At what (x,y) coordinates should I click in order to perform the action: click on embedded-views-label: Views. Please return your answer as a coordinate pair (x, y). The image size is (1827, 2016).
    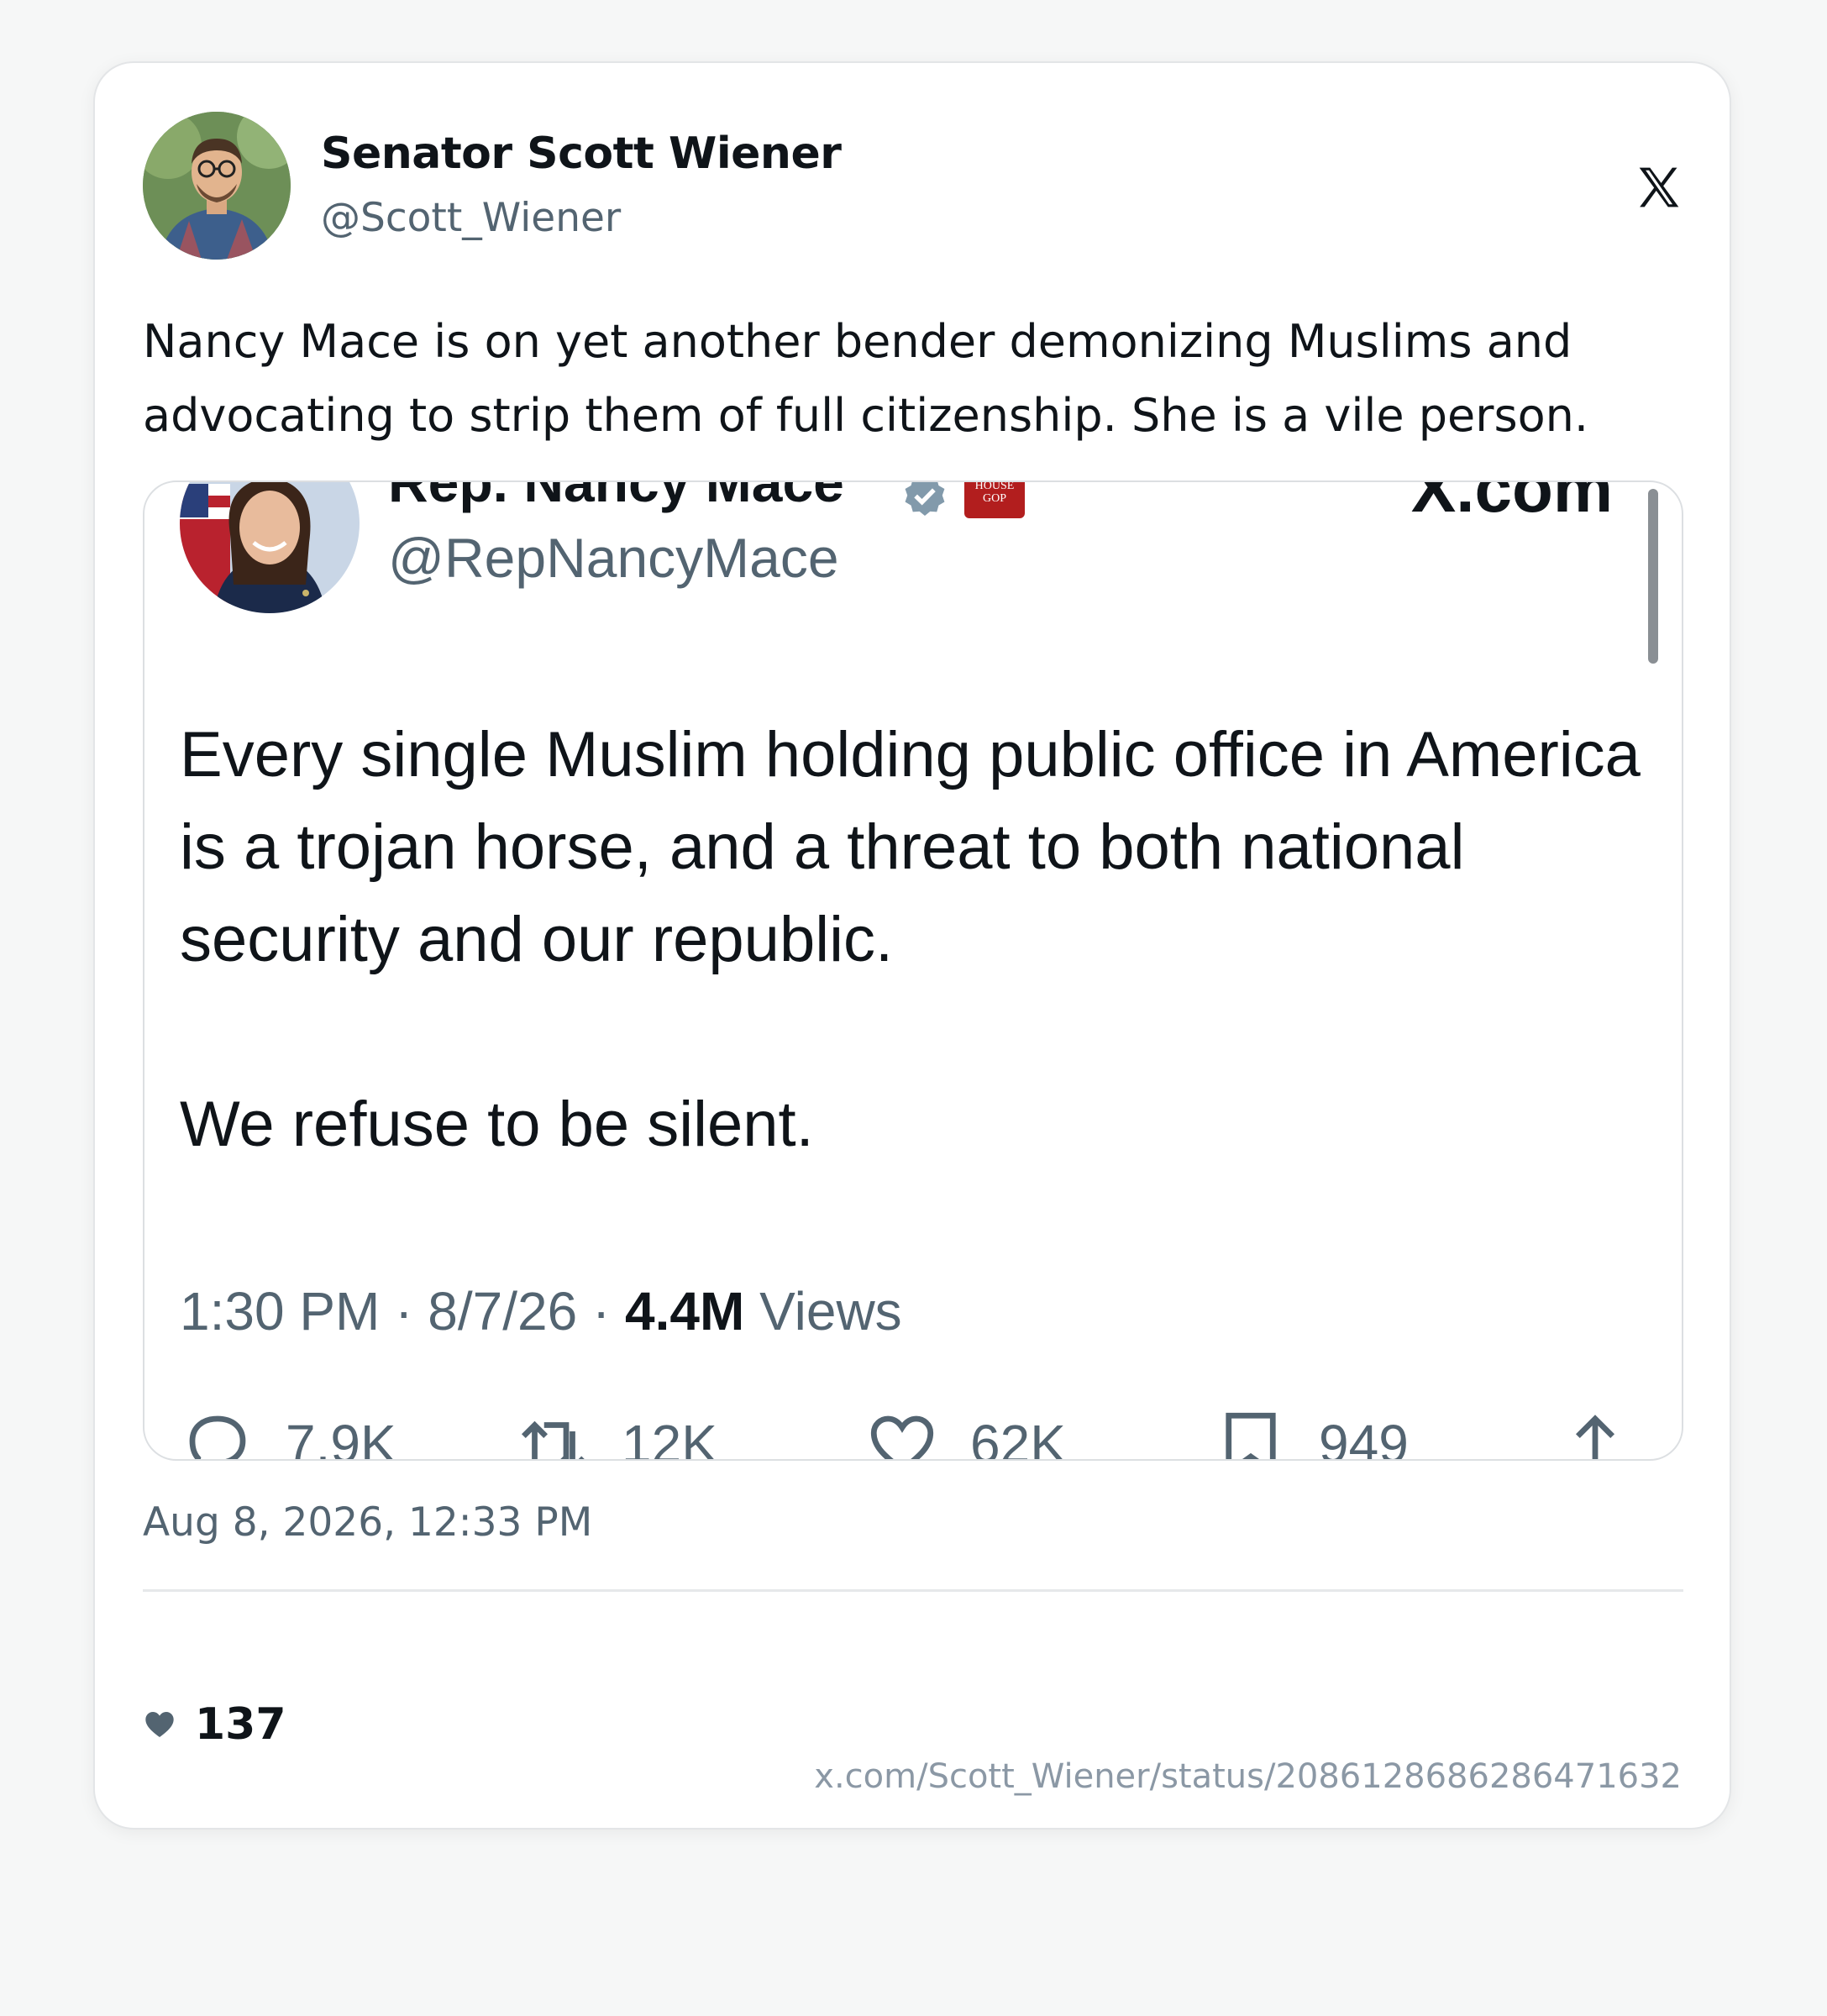
    Looking at the image, I should click on (830, 1311).